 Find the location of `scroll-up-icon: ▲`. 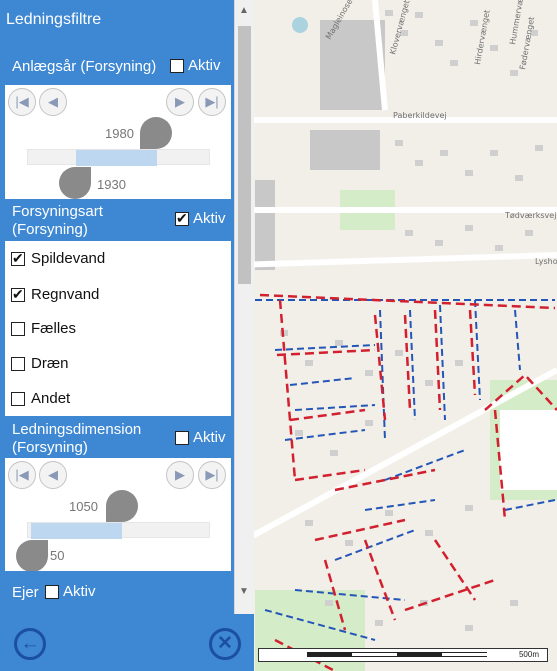

scroll-up-icon: ▲ is located at coordinates (244, 10).